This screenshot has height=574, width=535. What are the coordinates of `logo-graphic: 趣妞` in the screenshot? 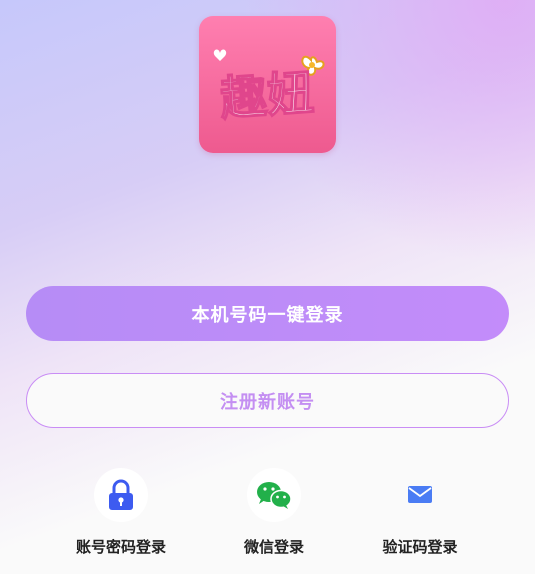 It's located at (269, 88).